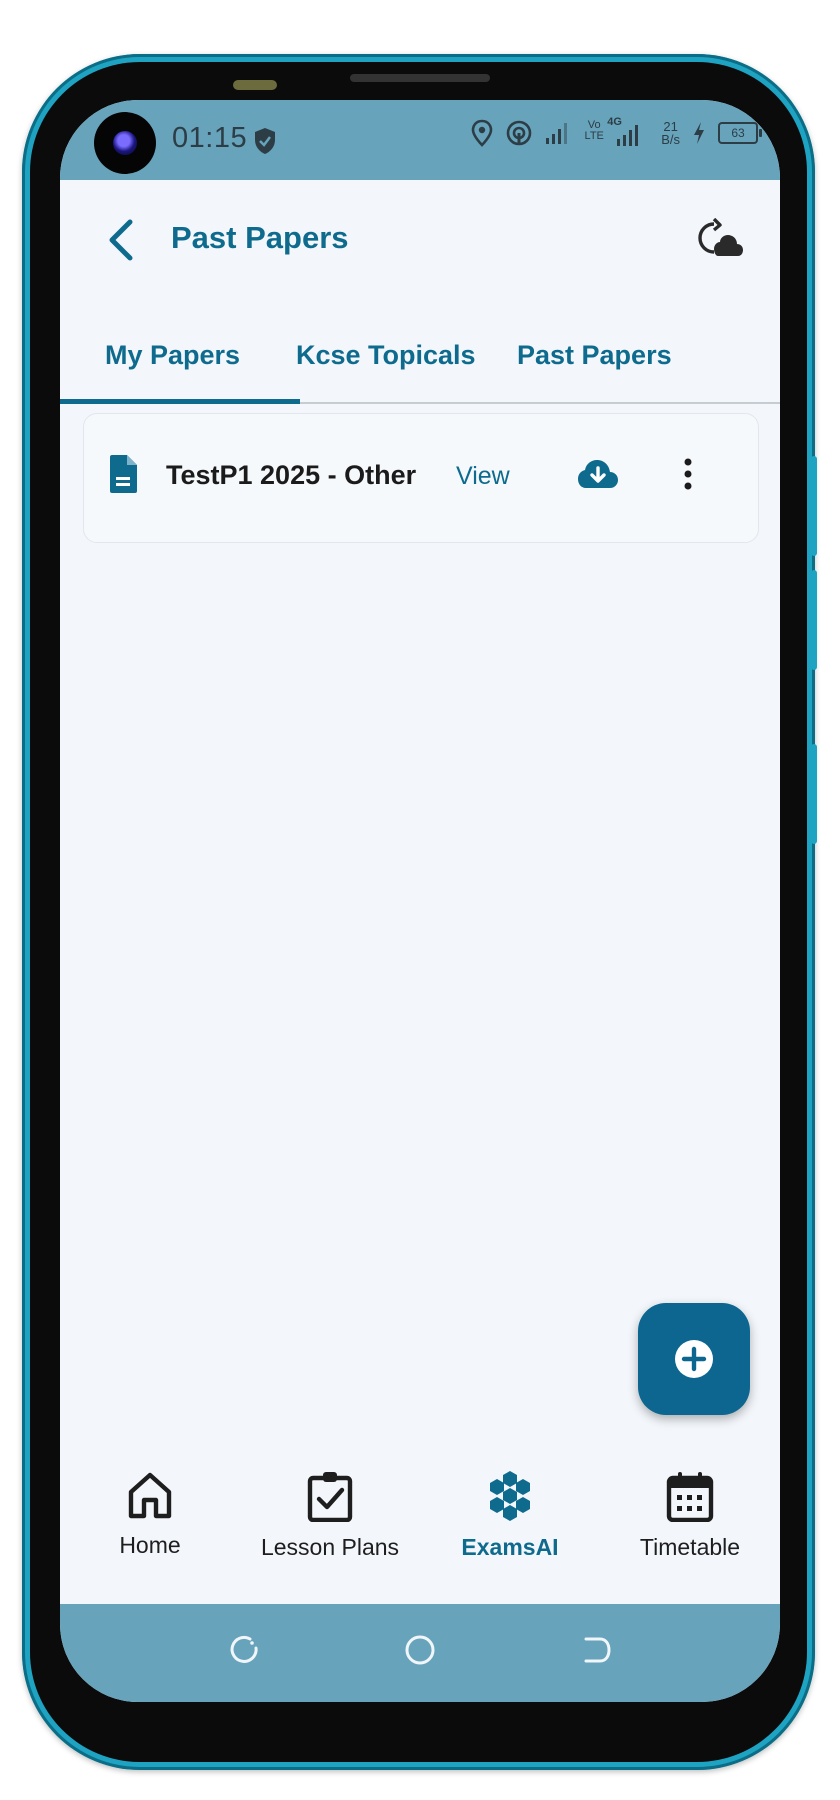 The image size is (840, 1800). What do you see at coordinates (598, 474) in the screenshot?
I see `cloud-download-icon` at bounding box center [598, 474].